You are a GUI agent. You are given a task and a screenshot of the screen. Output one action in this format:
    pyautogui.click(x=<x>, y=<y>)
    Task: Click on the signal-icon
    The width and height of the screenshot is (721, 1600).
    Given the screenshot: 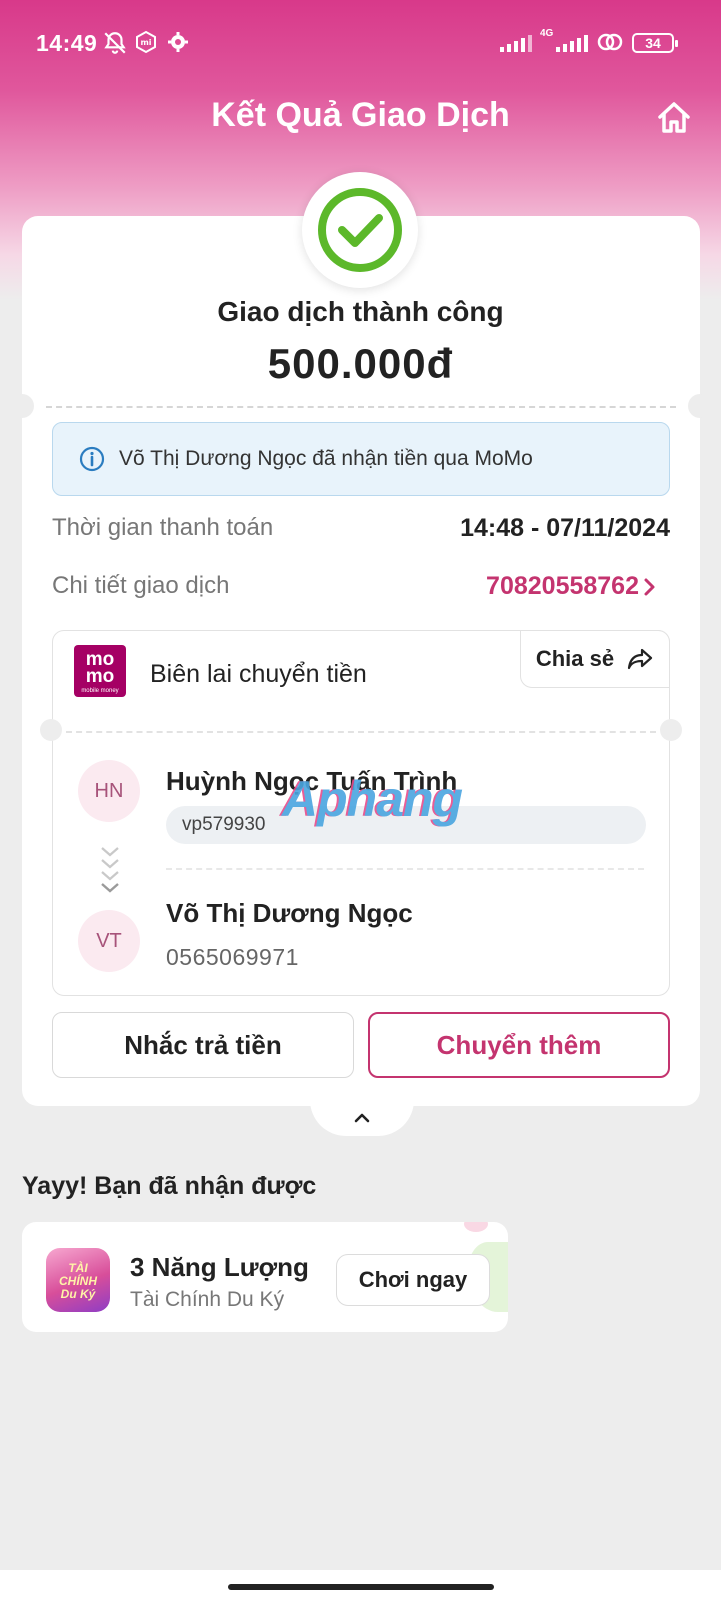 What is the action you would take?
    pyautogui.click(x=516, y=42)
    